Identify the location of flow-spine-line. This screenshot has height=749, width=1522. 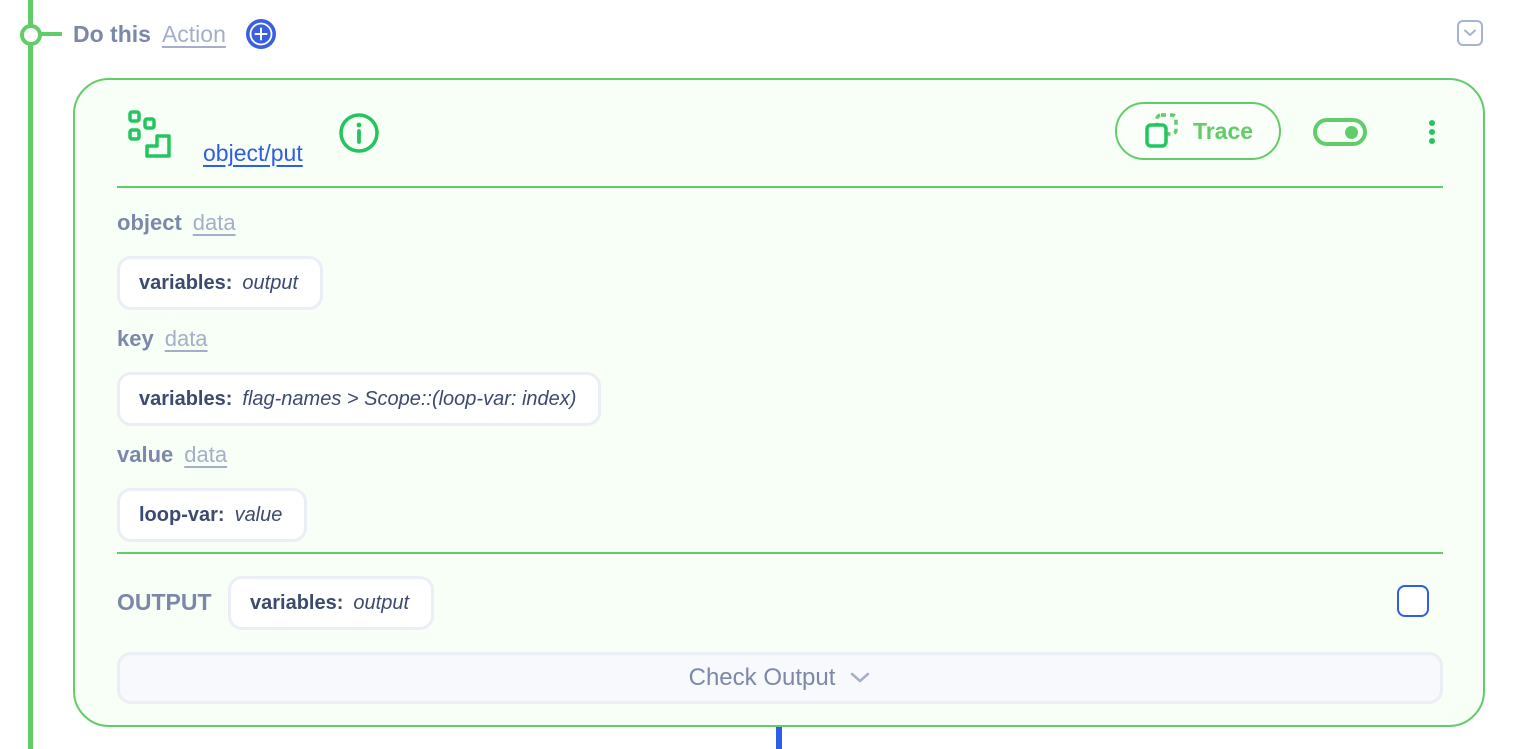
(30, 374).